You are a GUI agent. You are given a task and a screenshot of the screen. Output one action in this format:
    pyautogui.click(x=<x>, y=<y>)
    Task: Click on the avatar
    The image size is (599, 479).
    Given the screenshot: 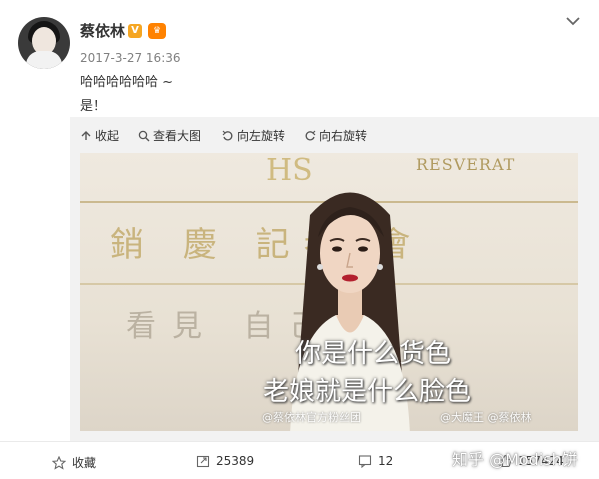 What is the action you would take?
    pyautogui.click(x=44, y=43)
    